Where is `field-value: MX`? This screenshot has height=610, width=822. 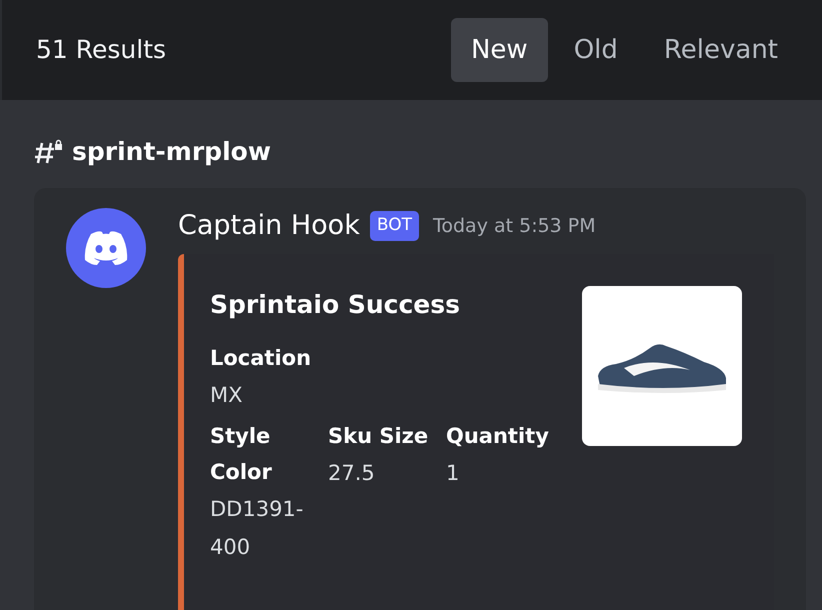 field-value: MX is located at coordinates (227, 395).